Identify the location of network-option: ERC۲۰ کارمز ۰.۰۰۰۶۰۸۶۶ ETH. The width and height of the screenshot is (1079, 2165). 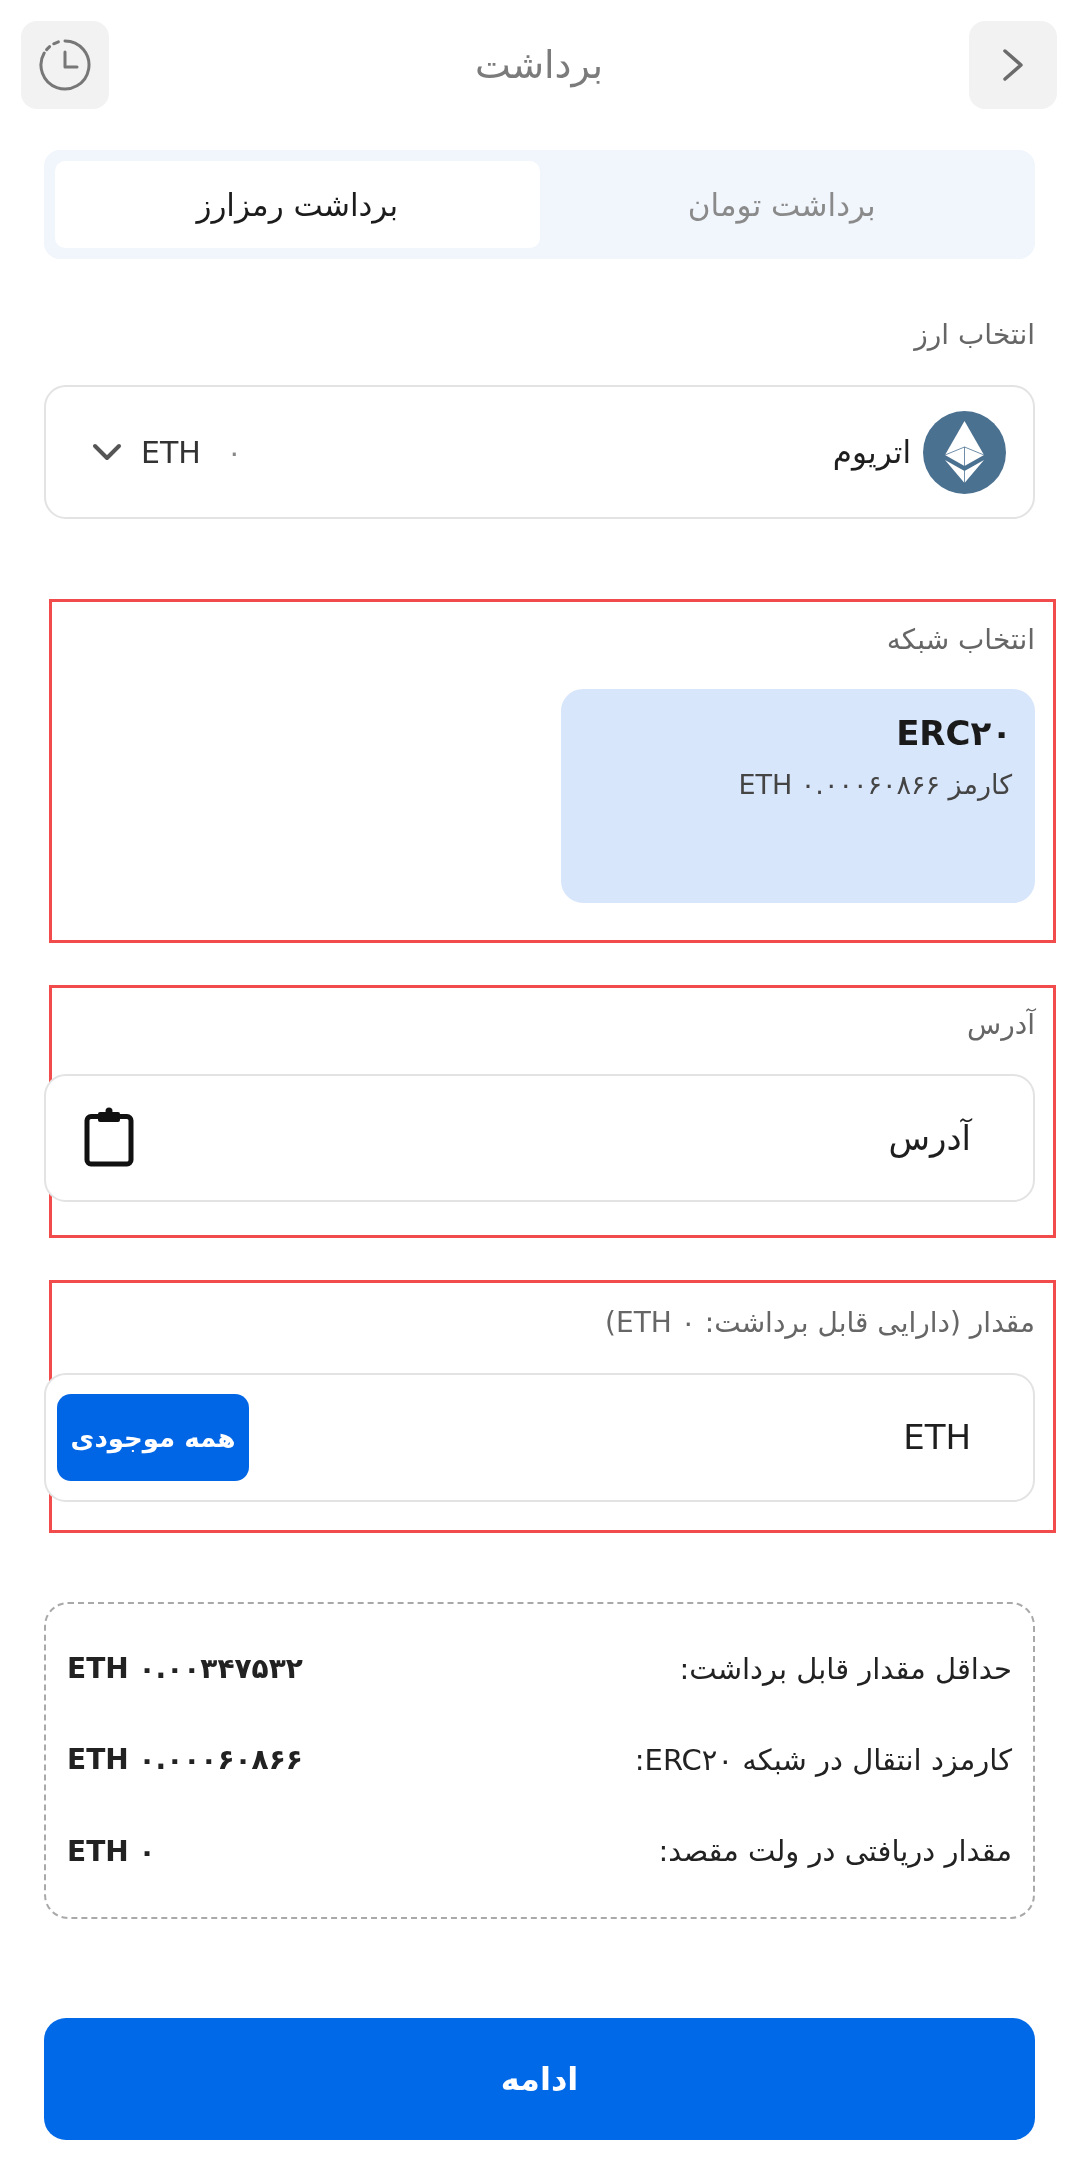
(798, 796).